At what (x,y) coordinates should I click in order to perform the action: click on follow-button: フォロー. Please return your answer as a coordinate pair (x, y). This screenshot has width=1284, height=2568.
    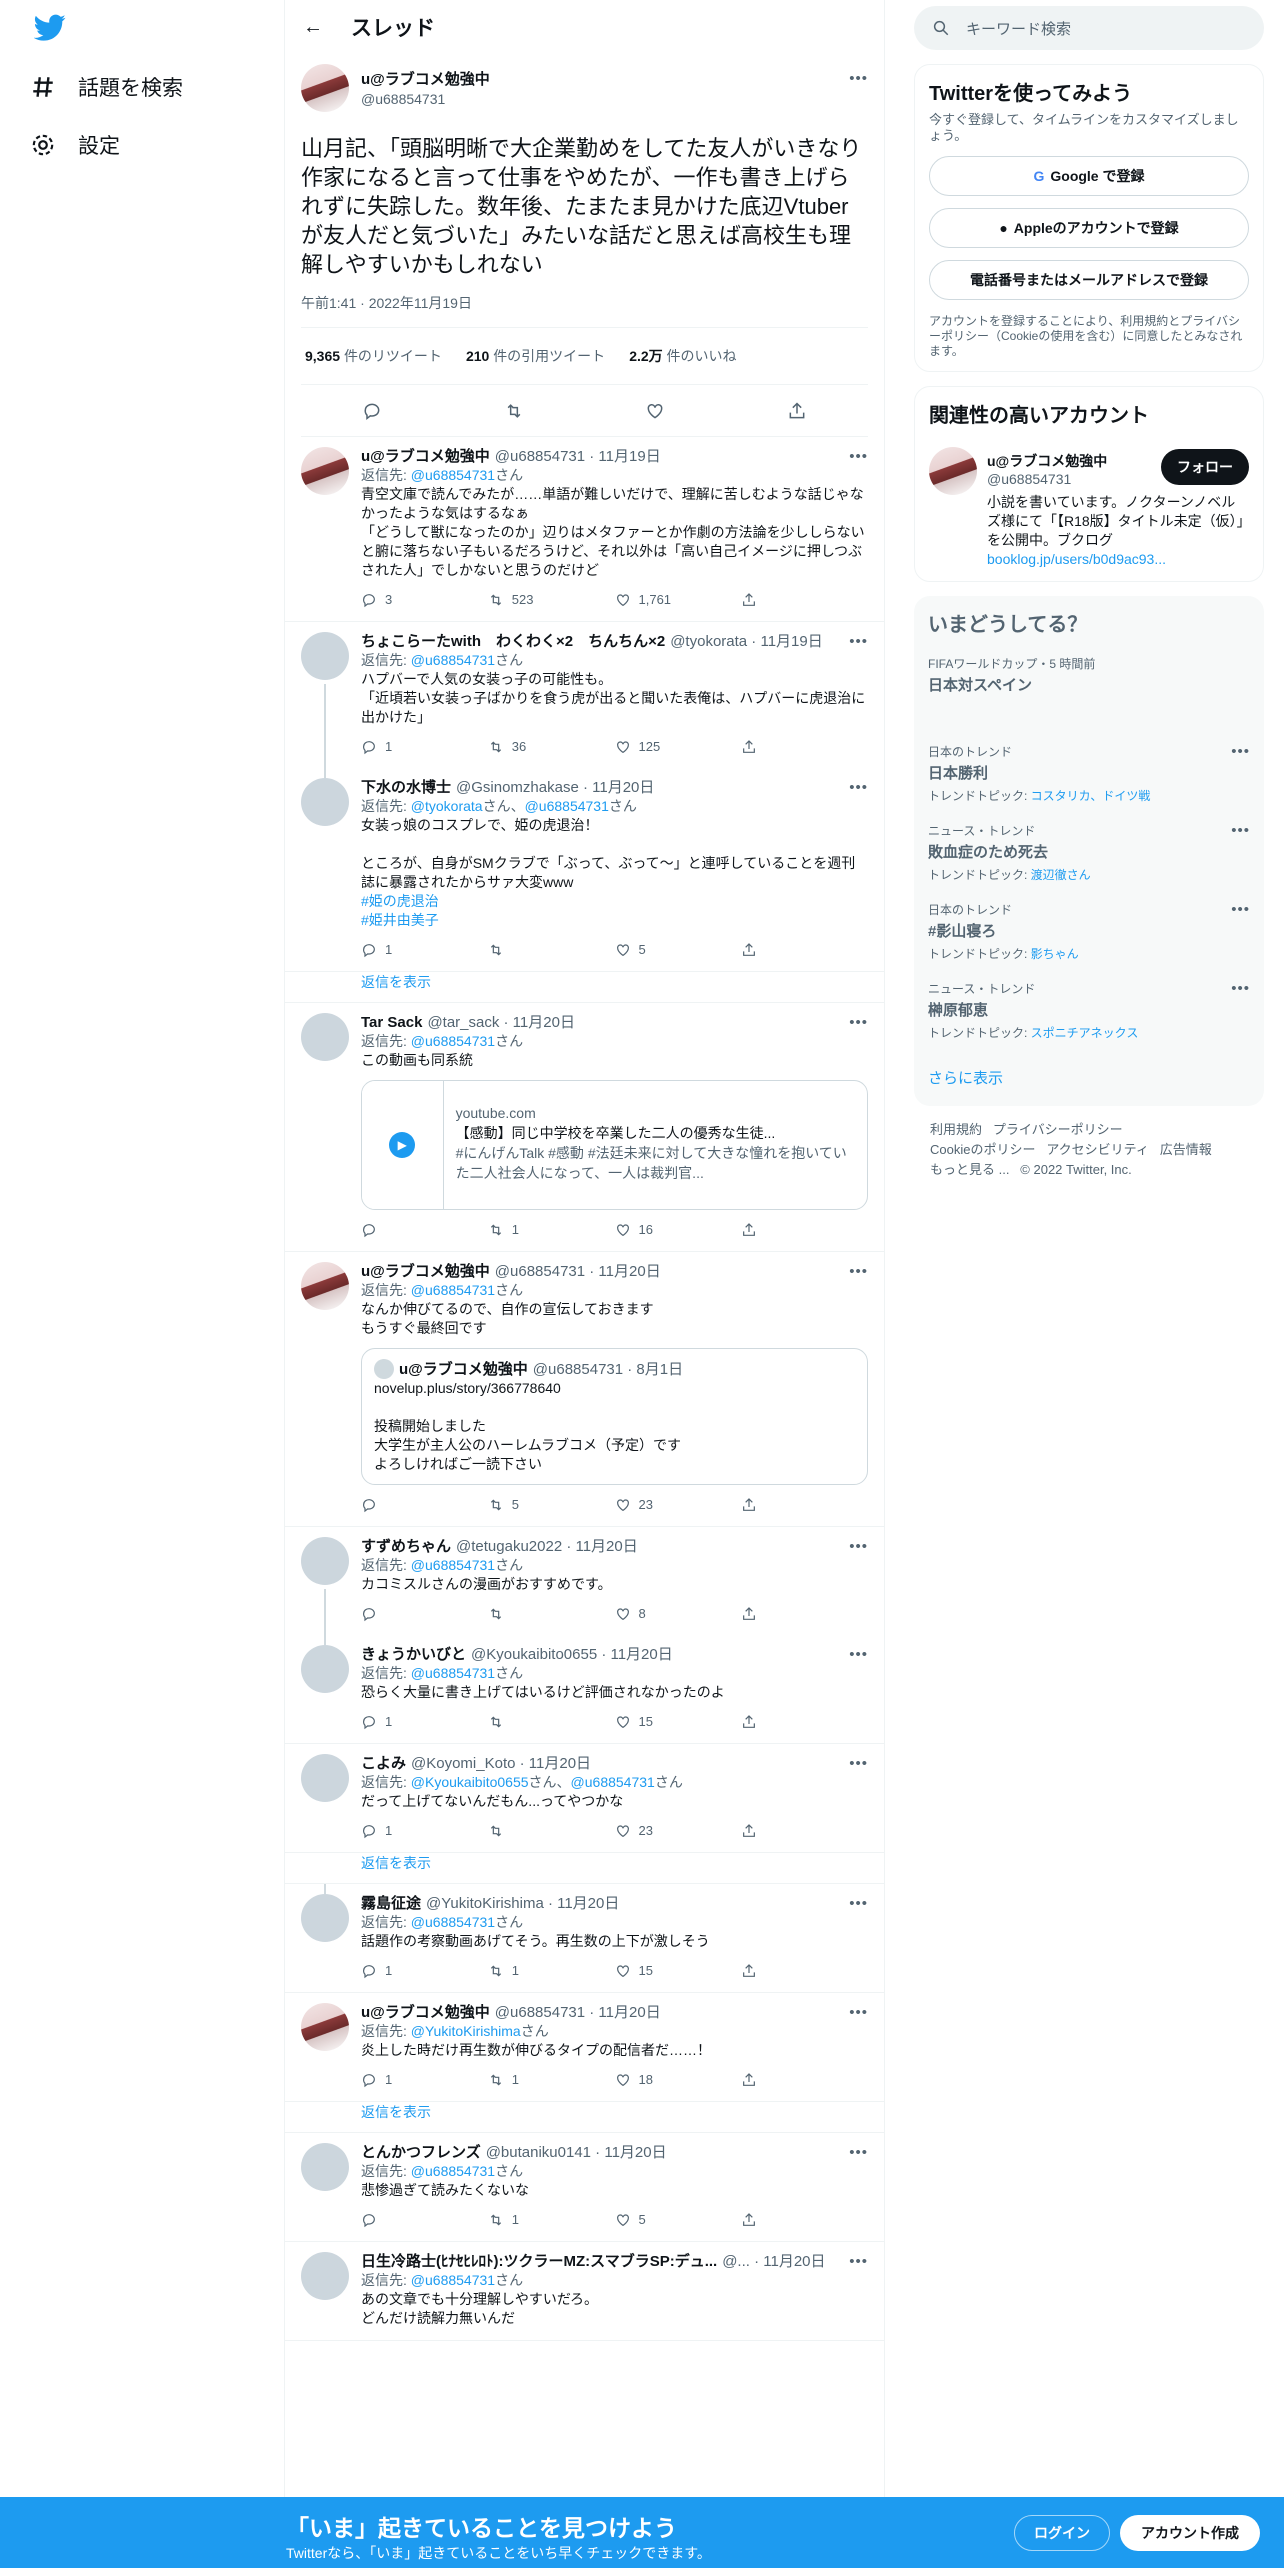
    Looking at the image, I should click on (1205, 467).